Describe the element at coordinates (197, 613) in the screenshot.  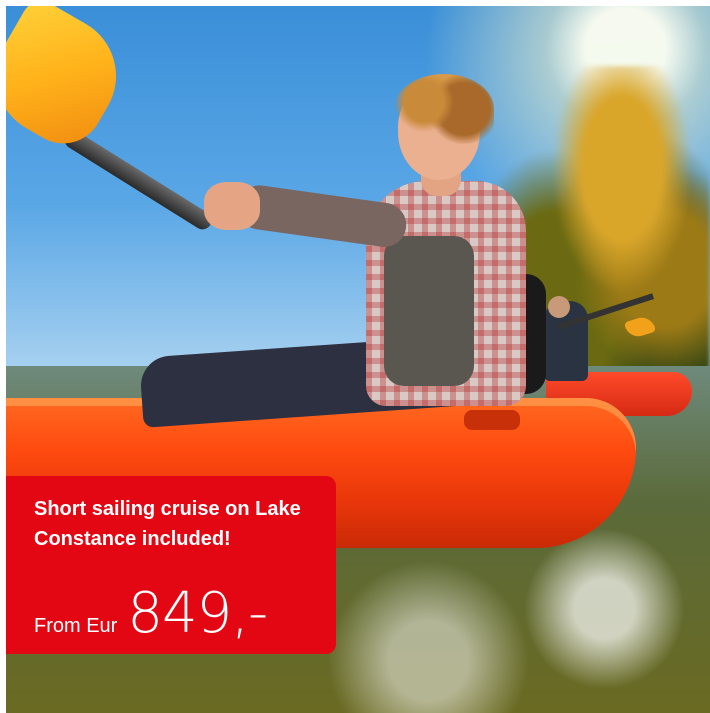
I see `price-amount: 849,-` at that location.